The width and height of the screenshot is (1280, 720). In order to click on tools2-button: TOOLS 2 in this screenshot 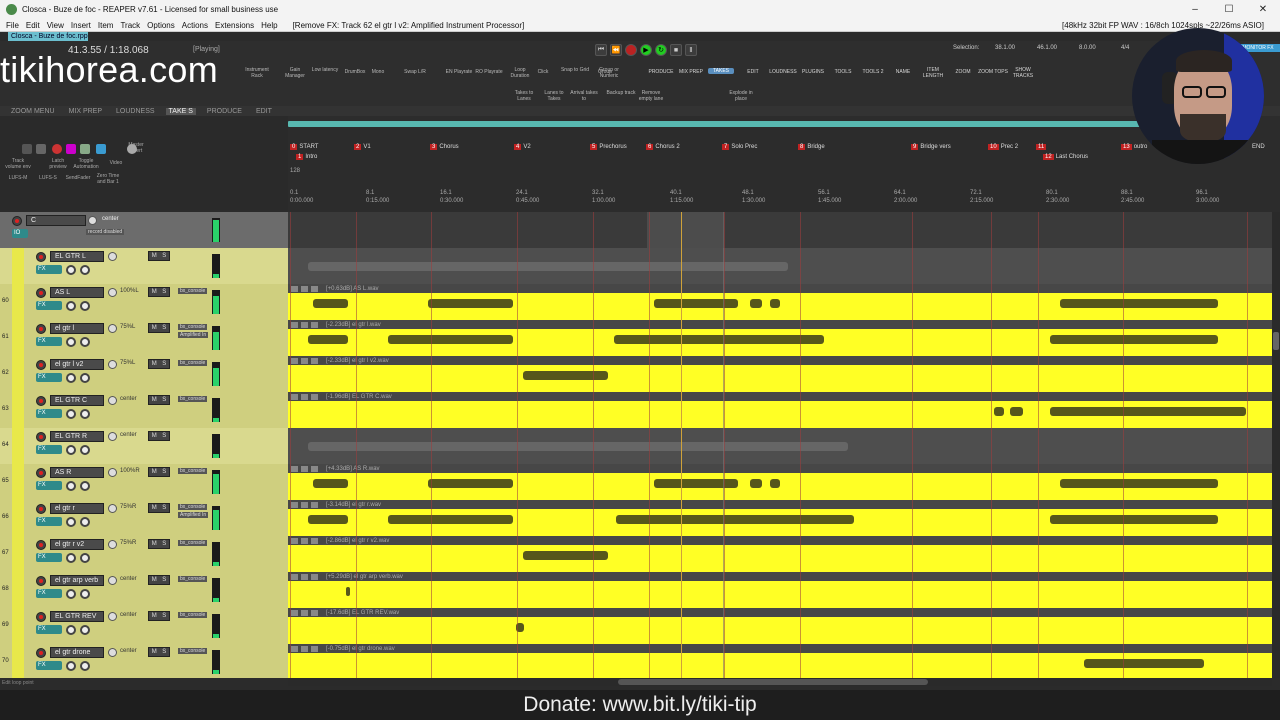, I will do `click(873, 72)`.